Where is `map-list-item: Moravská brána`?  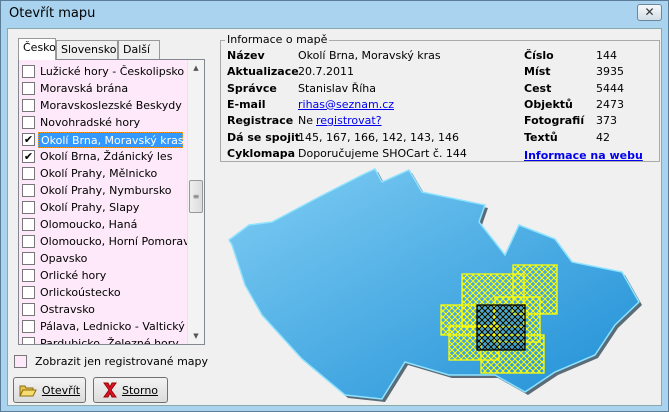 map-list-item: Moravská brána is located at coordinates (103, 88).